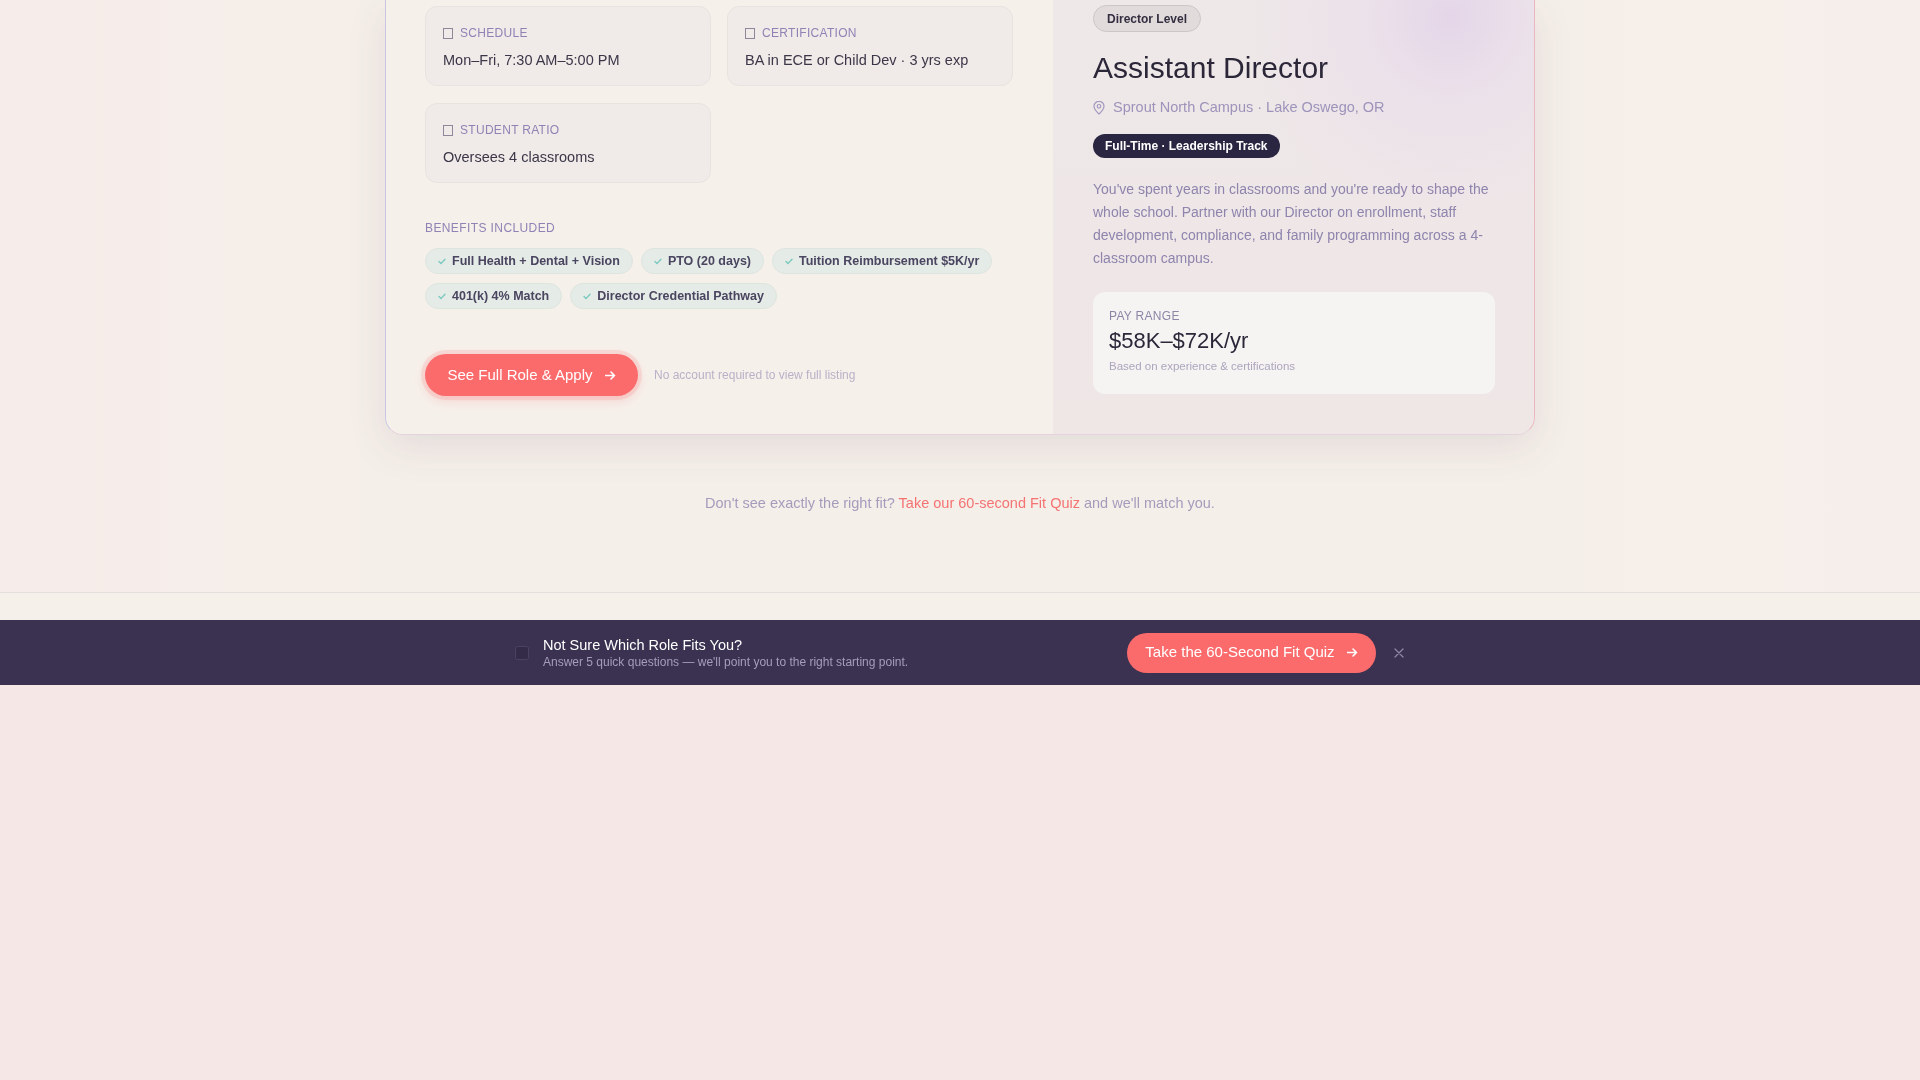  I want to click on pay-note: Based on experience & certifications, so click(1202, 366).